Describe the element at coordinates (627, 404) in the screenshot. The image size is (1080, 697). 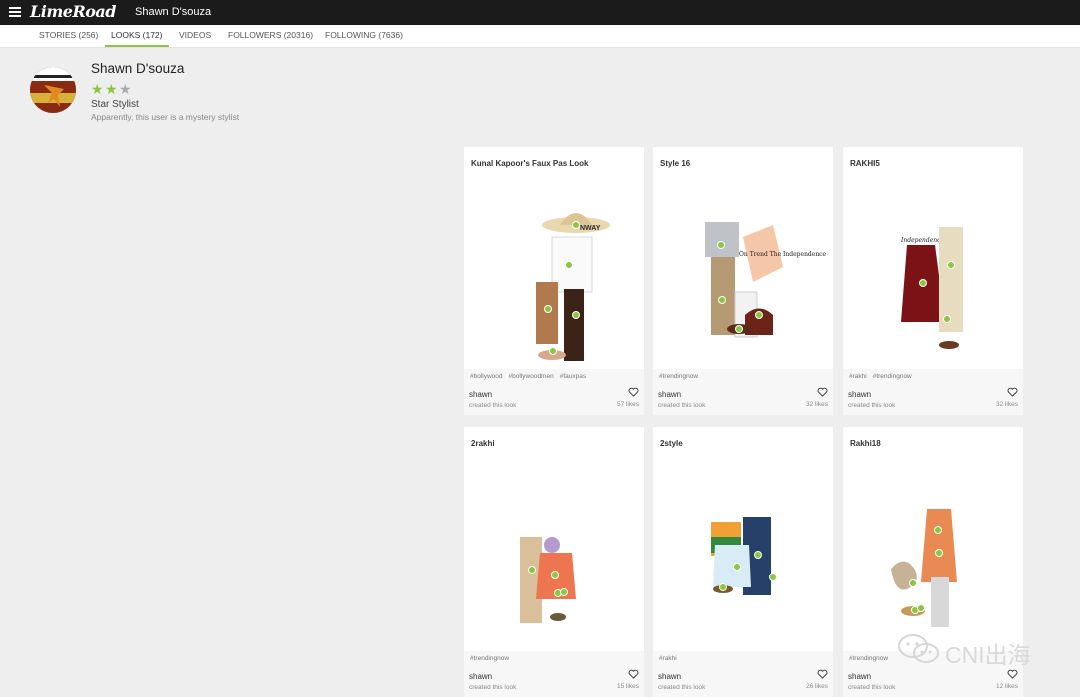
I see `look-likes: 57 likes` at that location.